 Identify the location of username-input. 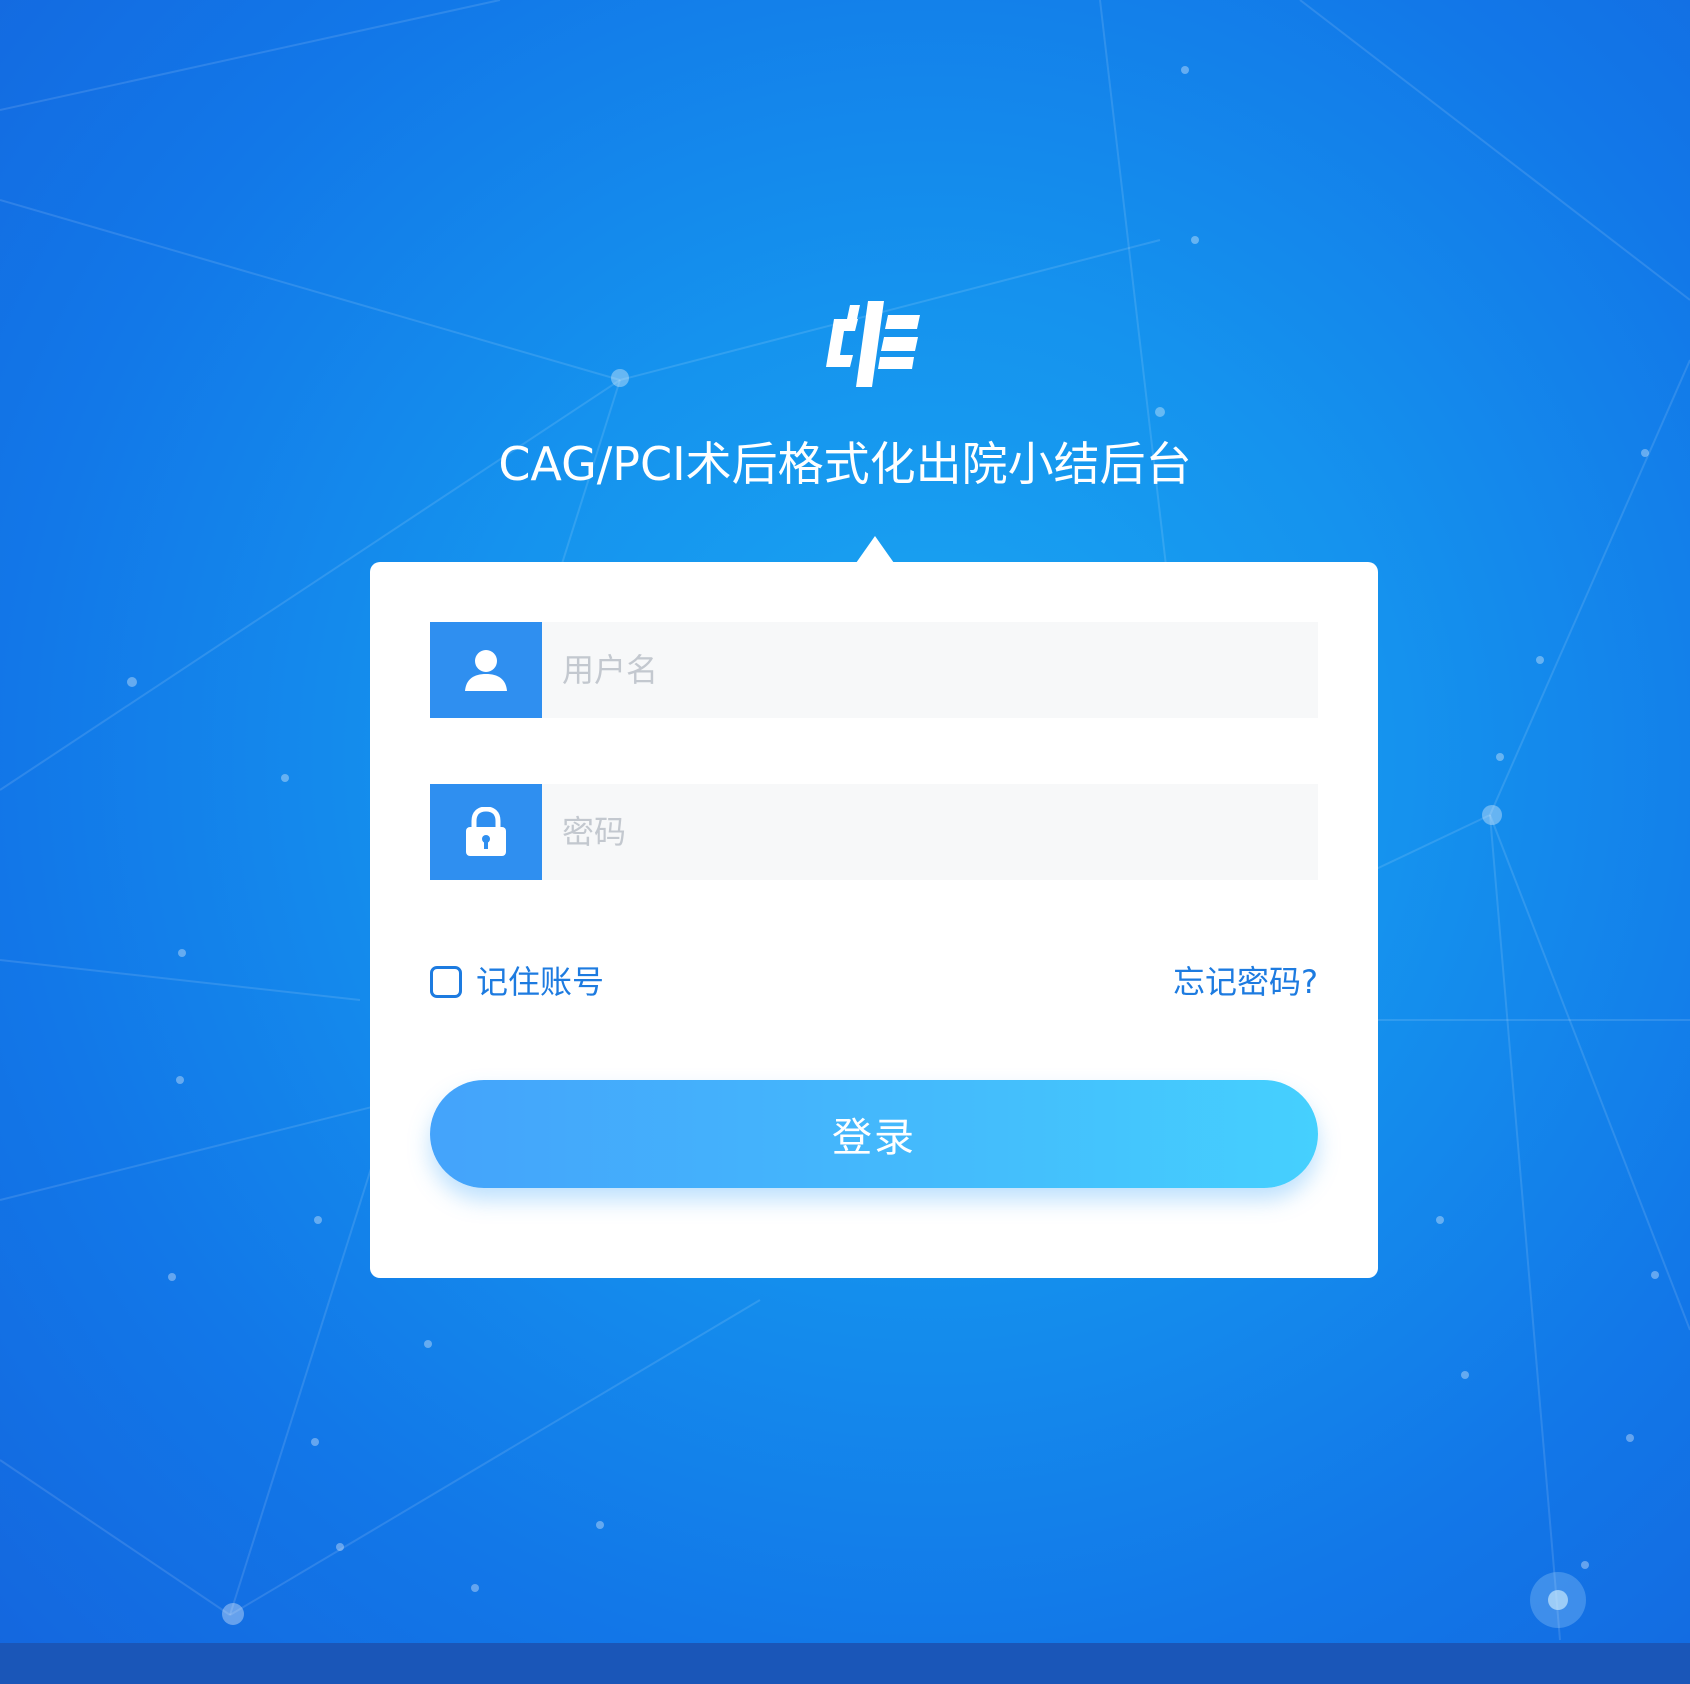
(930, 670).